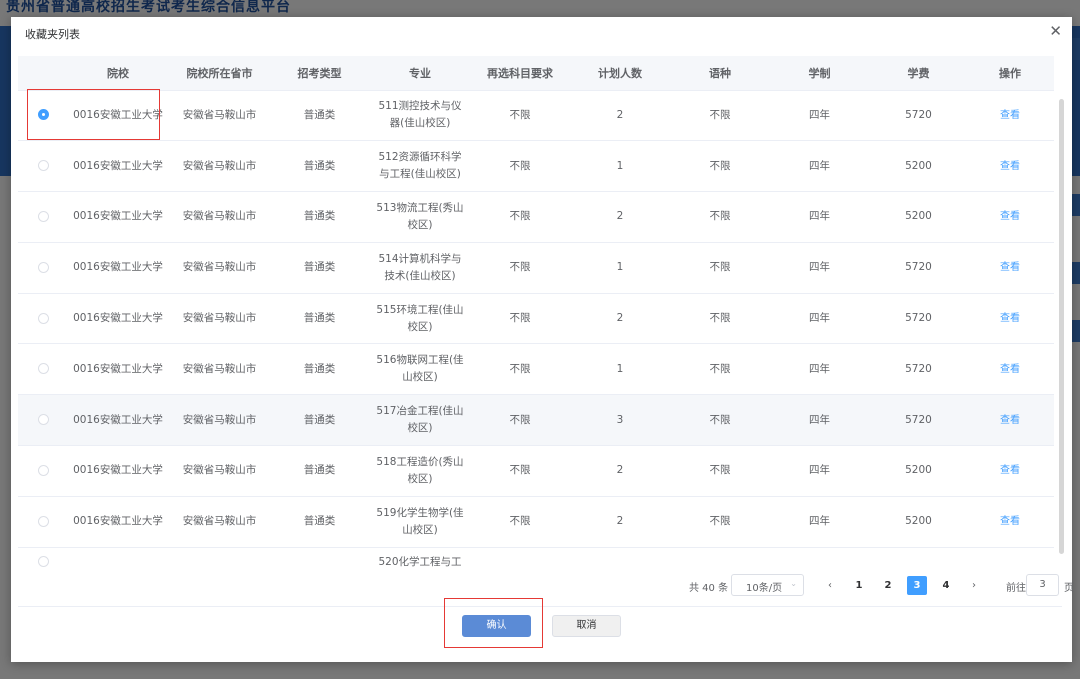 This screenshot has height=679, width=1080. What do you see at coordinates (1055, 31) in the screenshot?
I see `close-icon: ✕` at bounding box center [1055, 31].